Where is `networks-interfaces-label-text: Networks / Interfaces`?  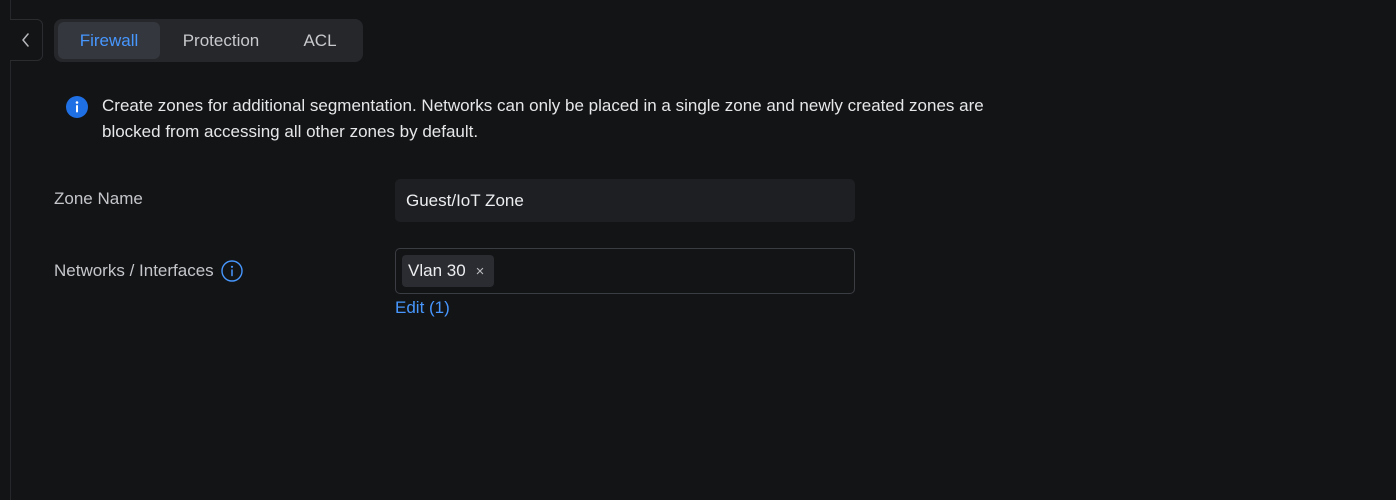
networks-interfaces-label-text: Networks / Interfaces is located at coordinates (134, 270).